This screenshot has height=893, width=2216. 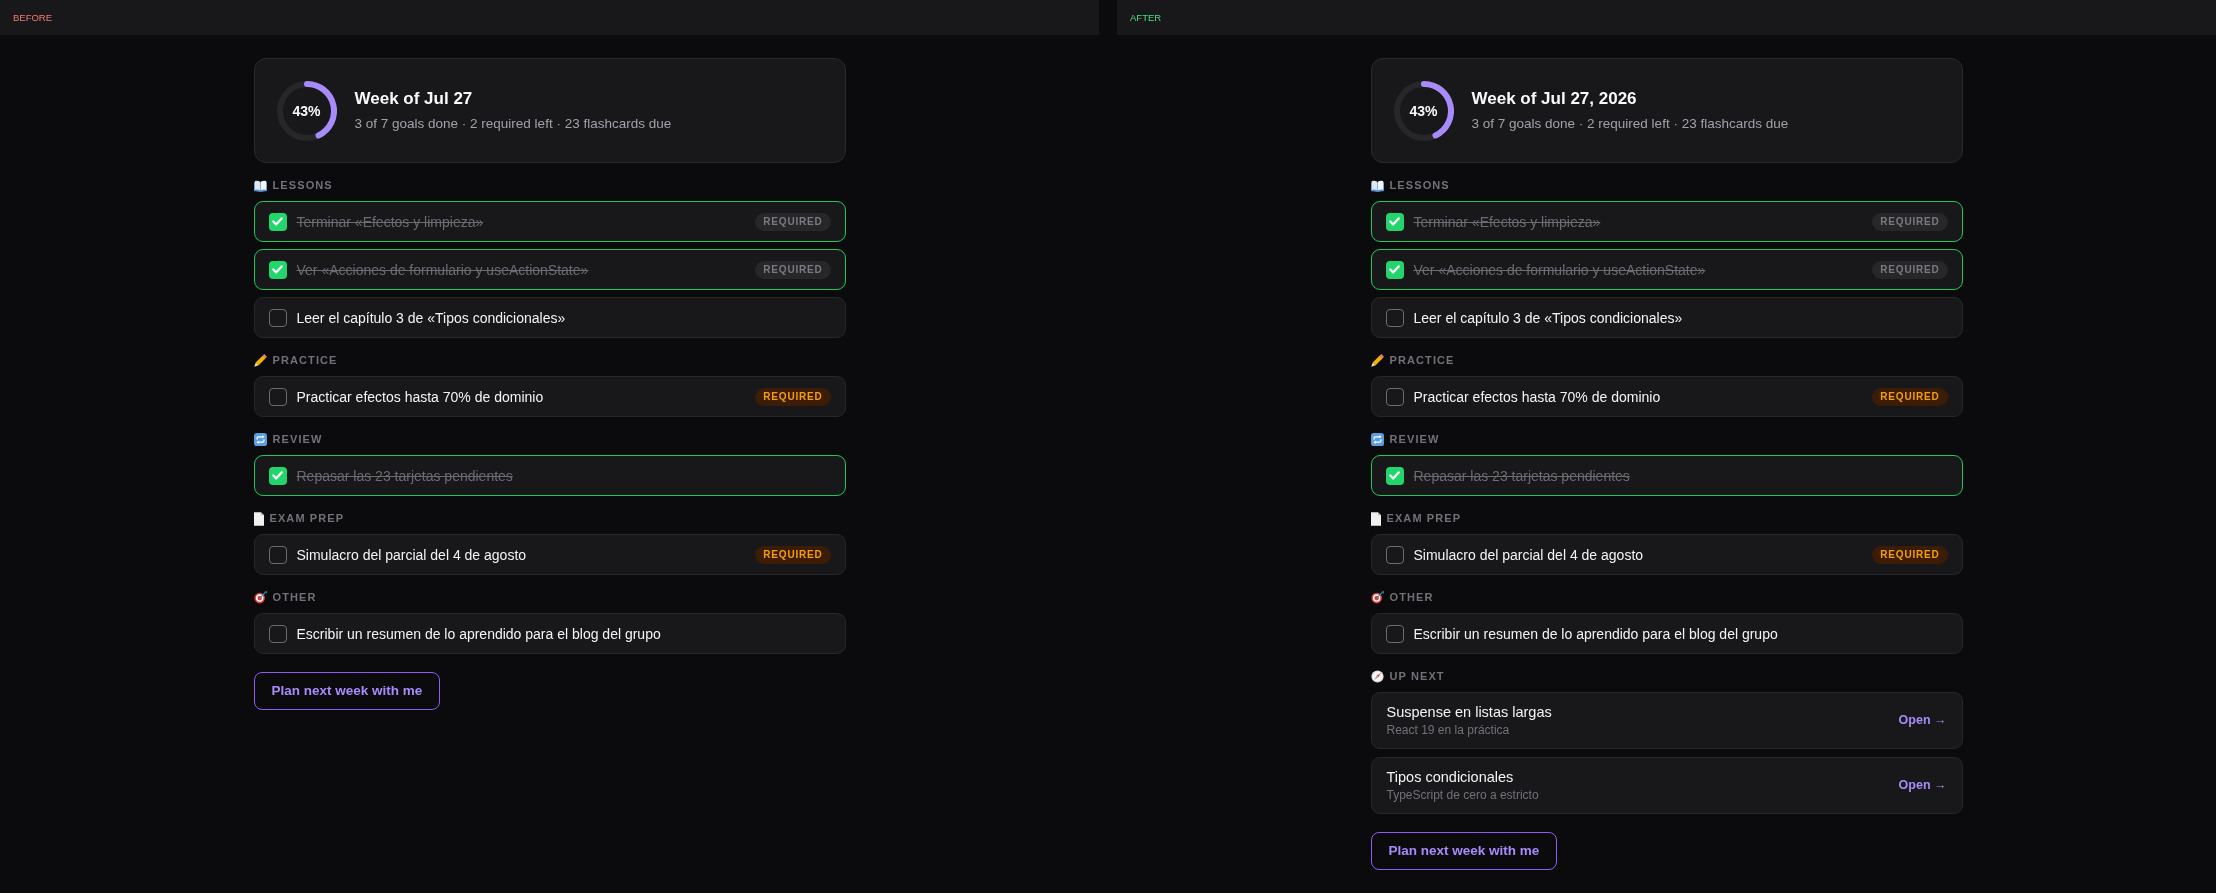 I want to click on week-title: Week of Jul 27, 2026, so click(x=1554, y=99).